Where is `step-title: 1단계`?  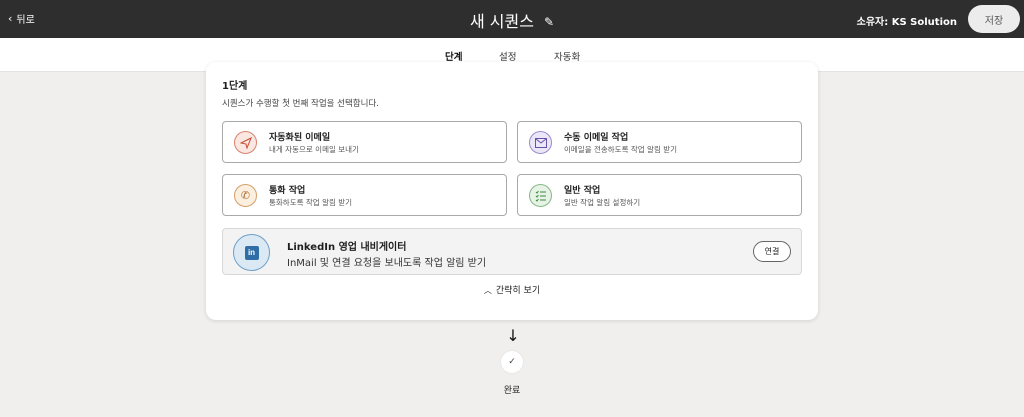
step-title: 1단계 is located at coordinates (235, 86).